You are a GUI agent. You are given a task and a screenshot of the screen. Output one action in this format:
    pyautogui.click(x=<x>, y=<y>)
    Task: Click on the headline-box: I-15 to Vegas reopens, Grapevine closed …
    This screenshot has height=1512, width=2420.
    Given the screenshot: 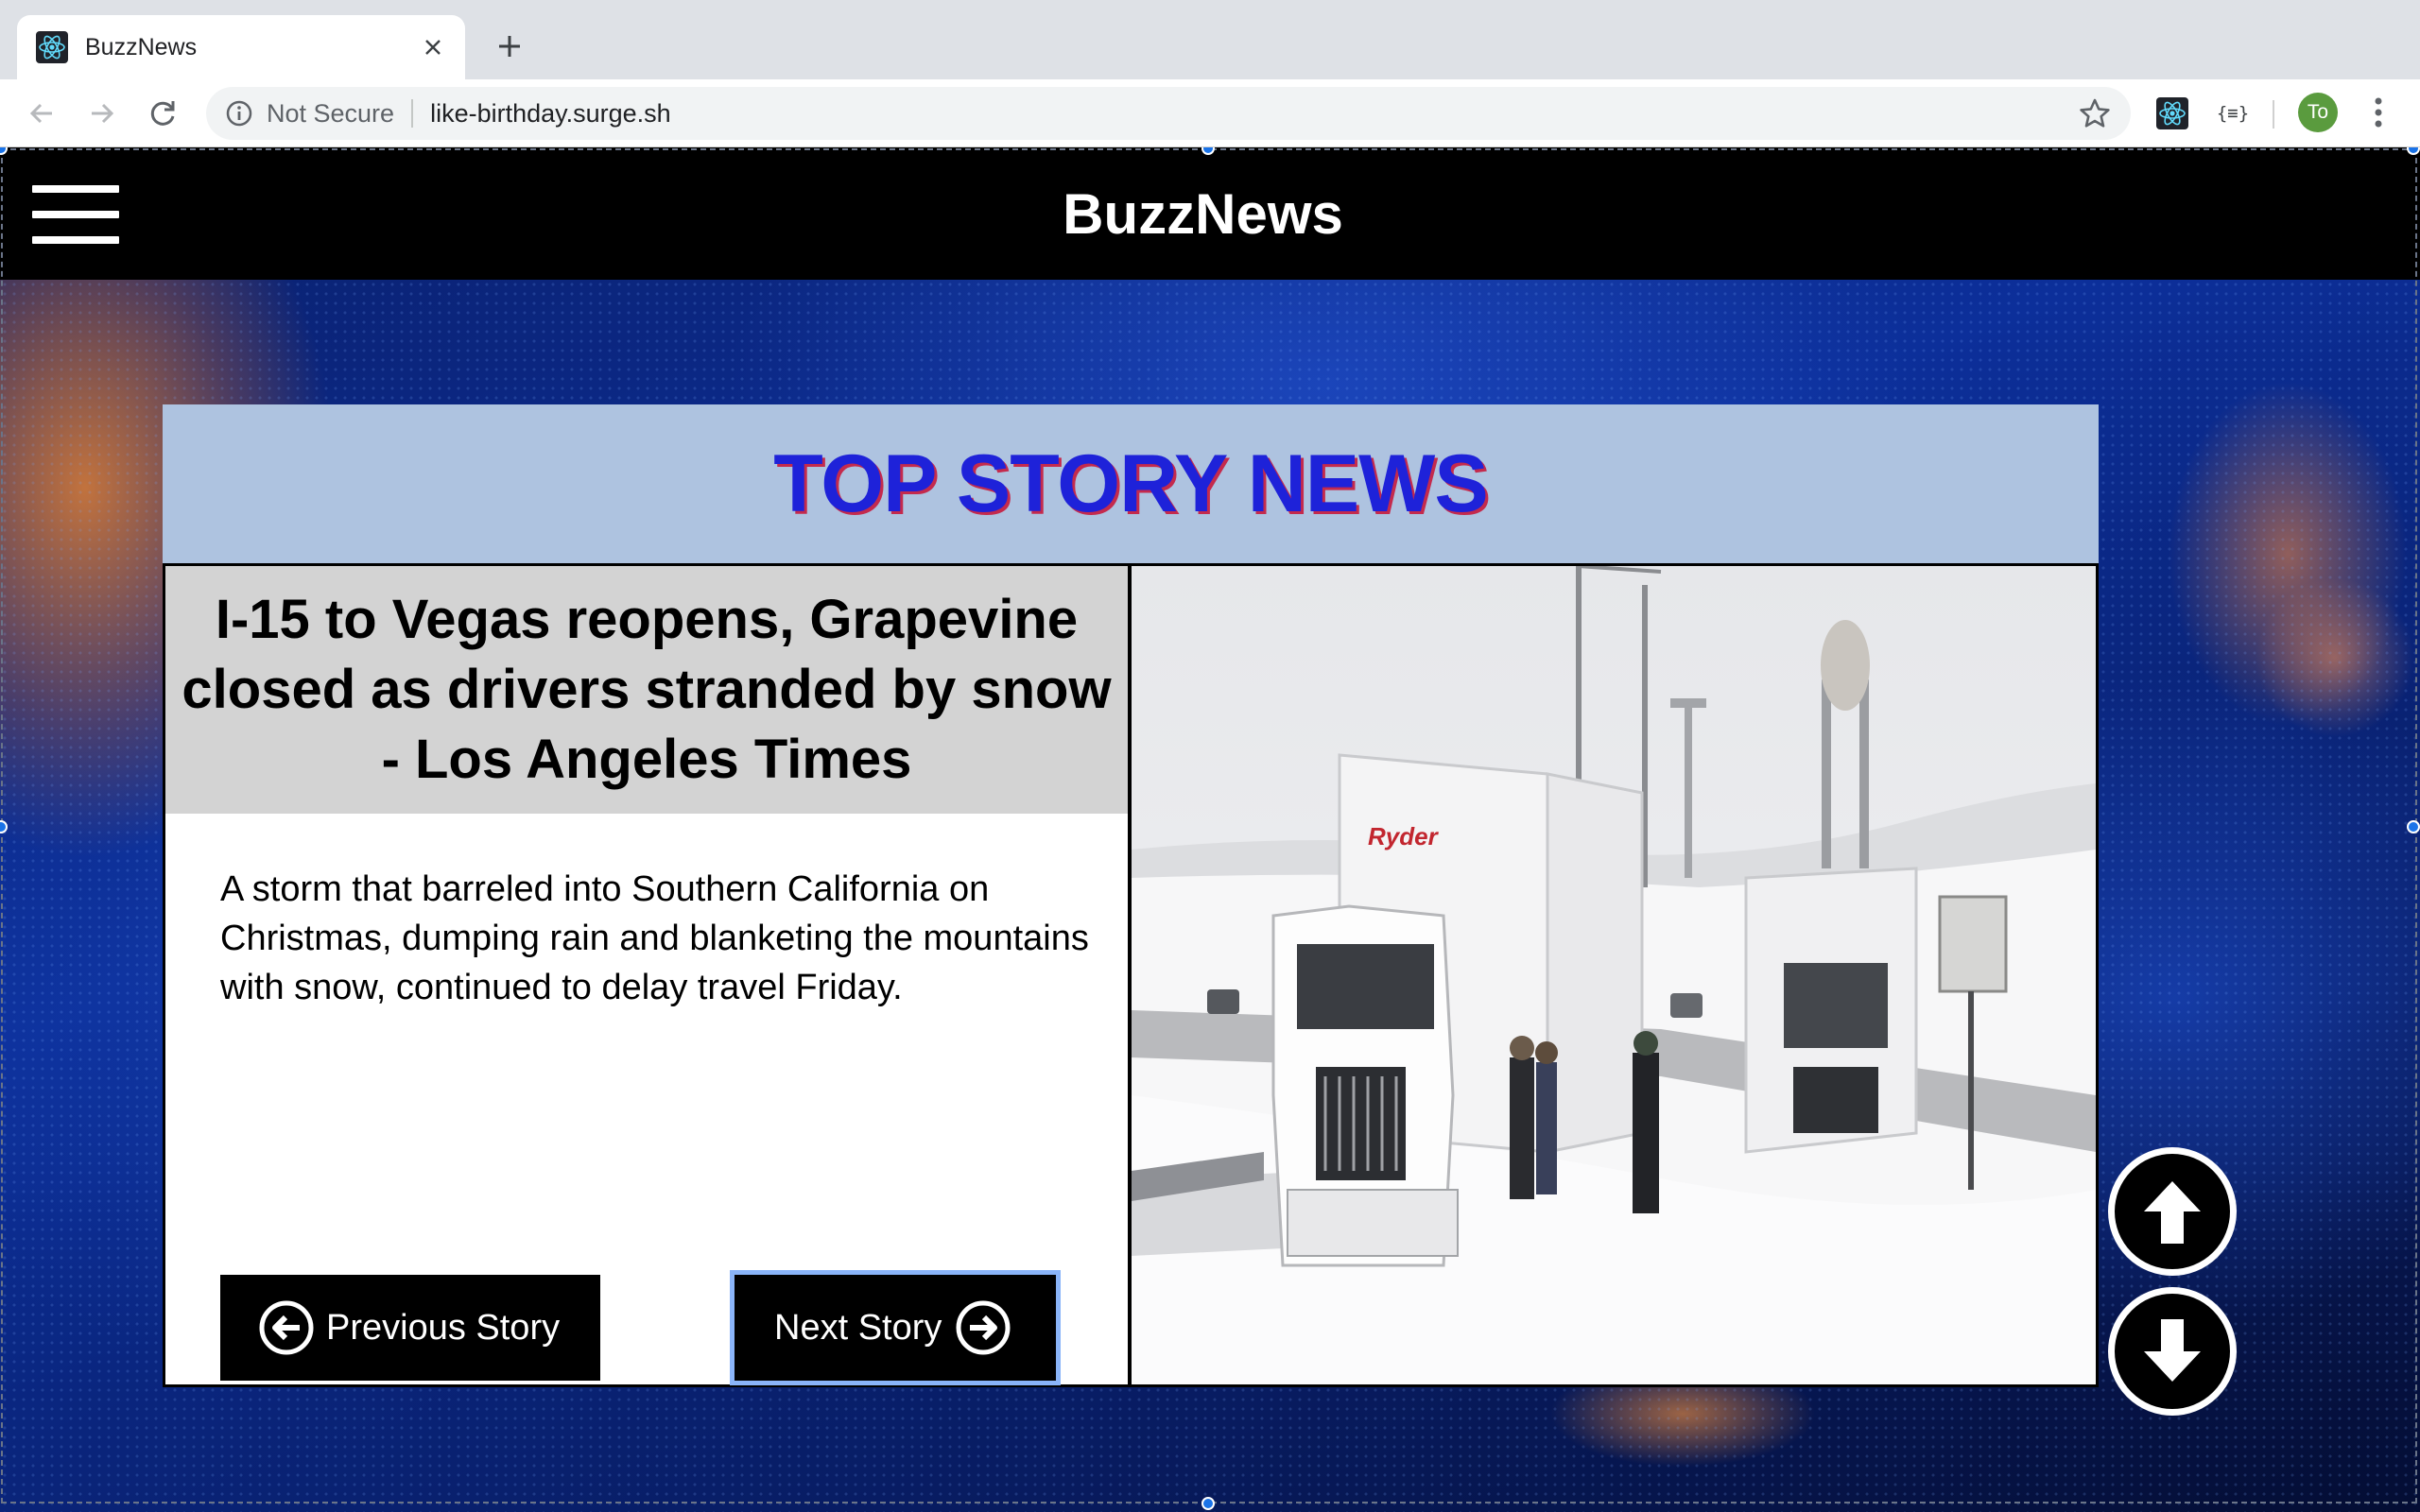 What is the action you would take?
    pyautogui.click(x=646, y=690)
    